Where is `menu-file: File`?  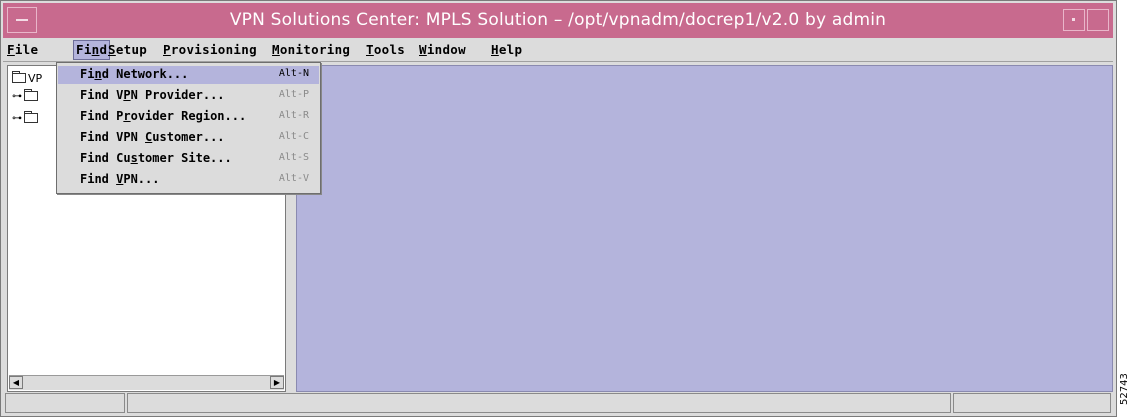
menu-file: File is located at coordinates (22, 50).